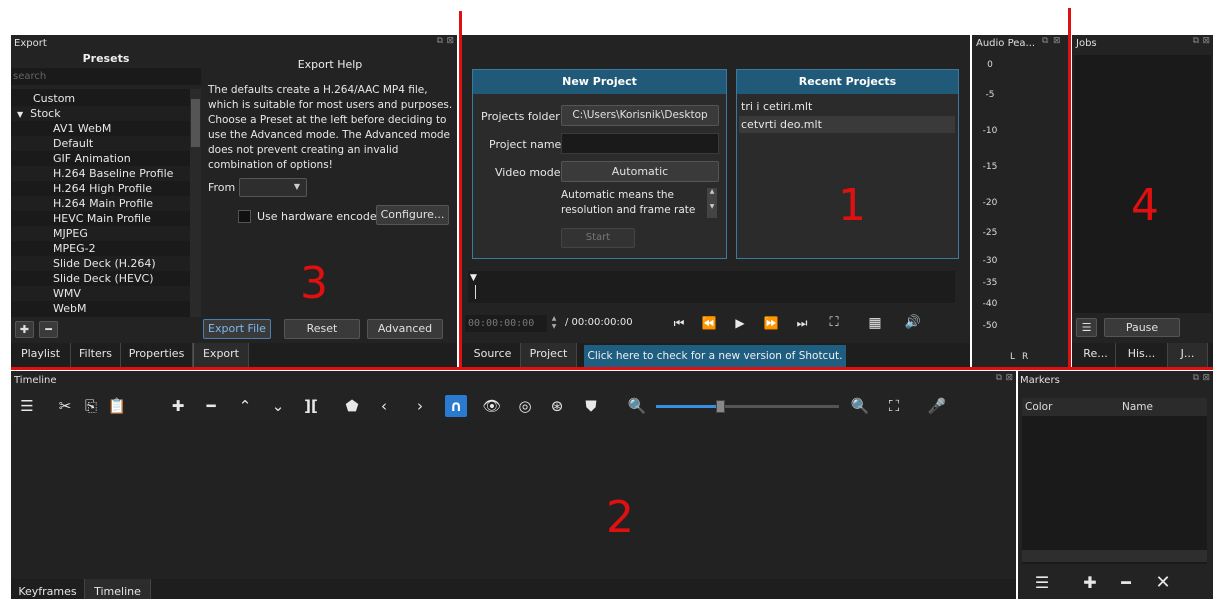 The height and width of the screenshot is (605, 1213). I want to click on clear-markers-icon: ✕, so click(1163, 583).